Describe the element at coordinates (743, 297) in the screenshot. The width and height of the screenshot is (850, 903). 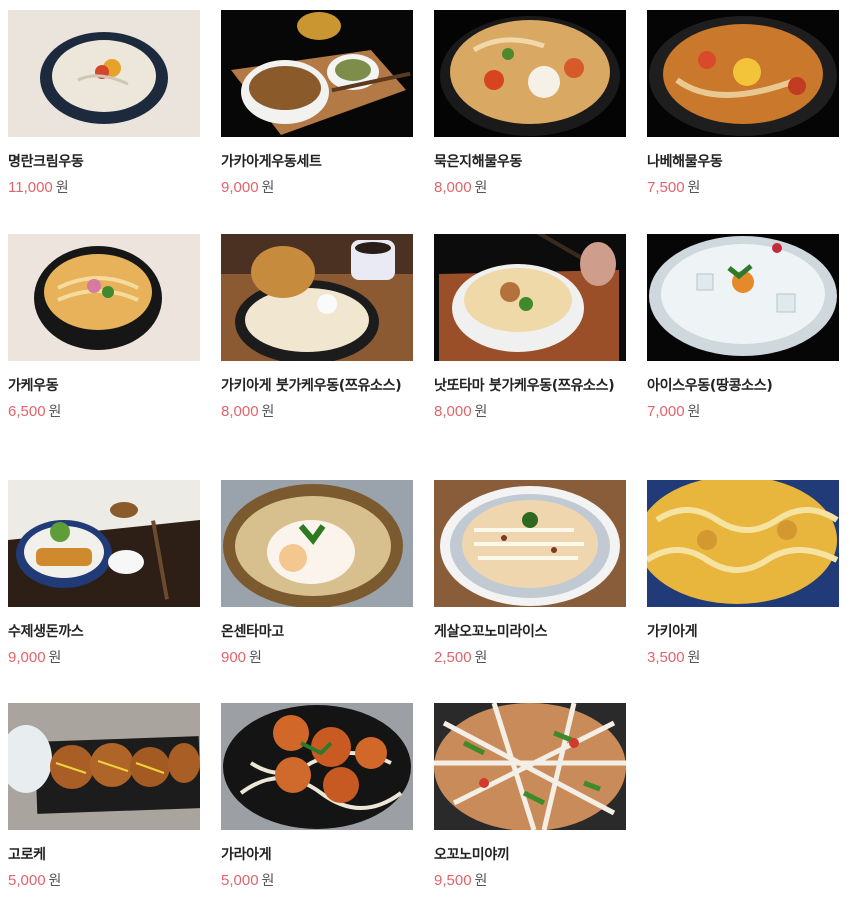
I see `ice-udon-photo` at that location.